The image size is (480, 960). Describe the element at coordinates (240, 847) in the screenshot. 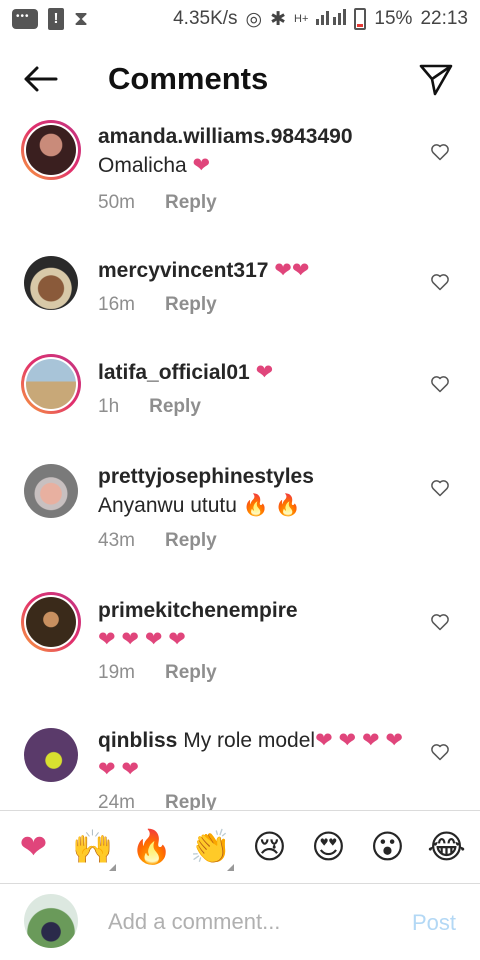

I see `emoji-quick-bar: ❤ 🙌 🔥 👏 😢 😍 😮 😂` at that location.